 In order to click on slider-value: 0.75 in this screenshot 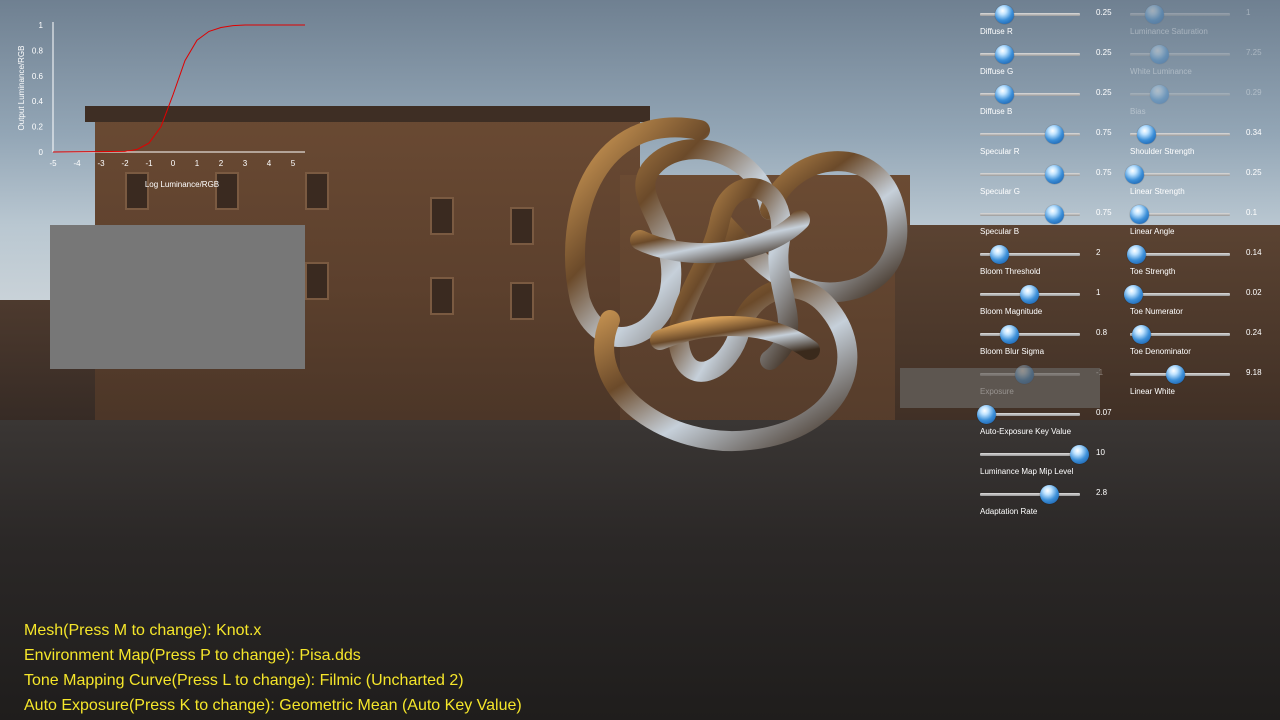, I will do `click(1104, 172)`.